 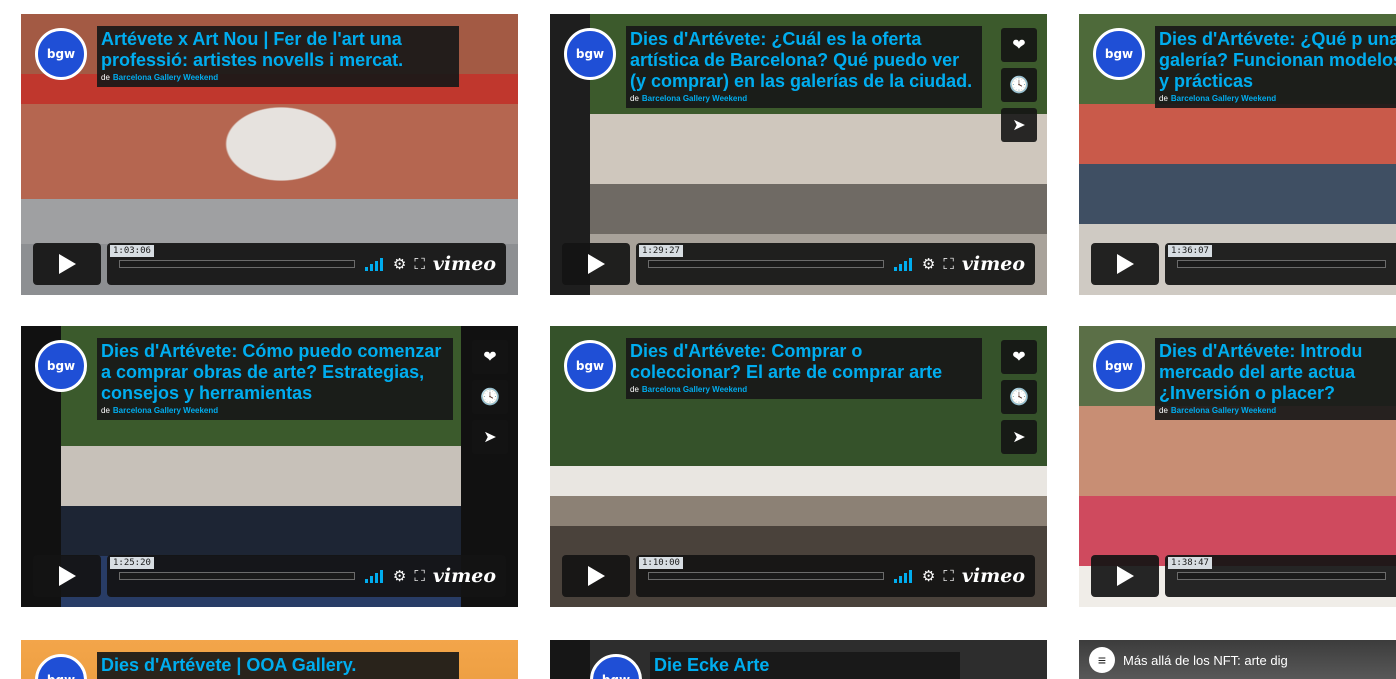 I want to click on video-title: Dies d'Artévete | OOA Gallery., so click(x=277, y=665).